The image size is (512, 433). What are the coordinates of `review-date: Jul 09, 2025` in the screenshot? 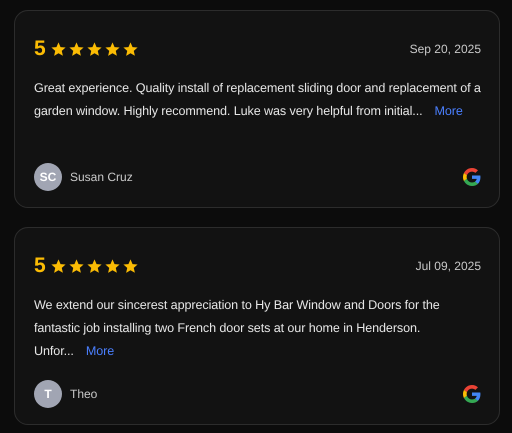 It's located at (448, 266).